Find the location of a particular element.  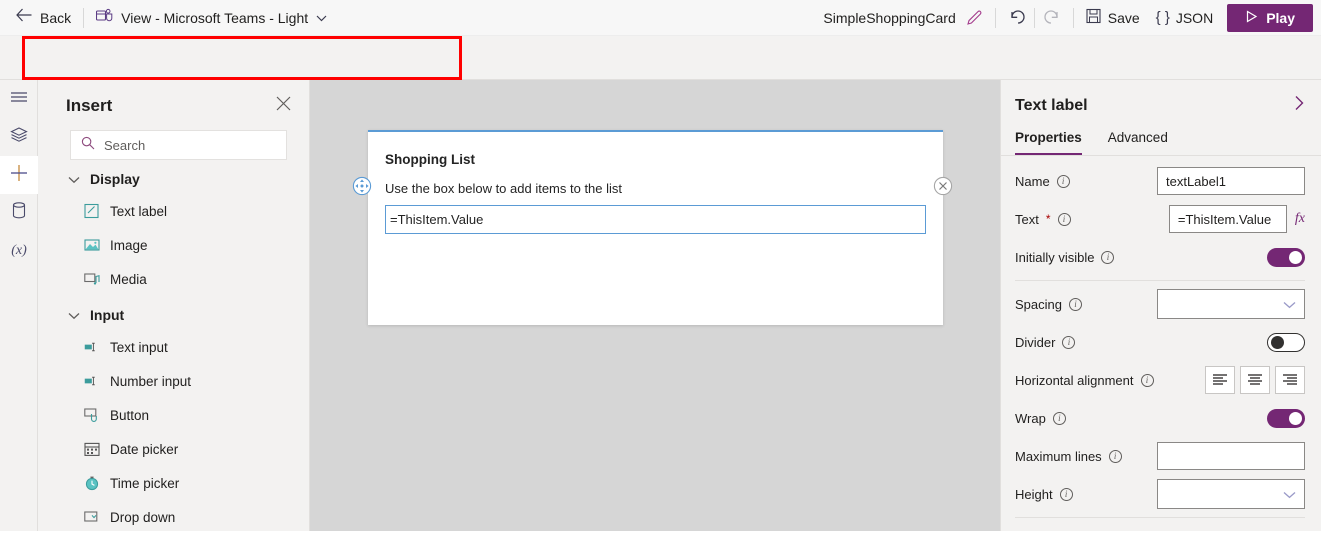

wrap-toggle is located at coordinates (1286, 418).